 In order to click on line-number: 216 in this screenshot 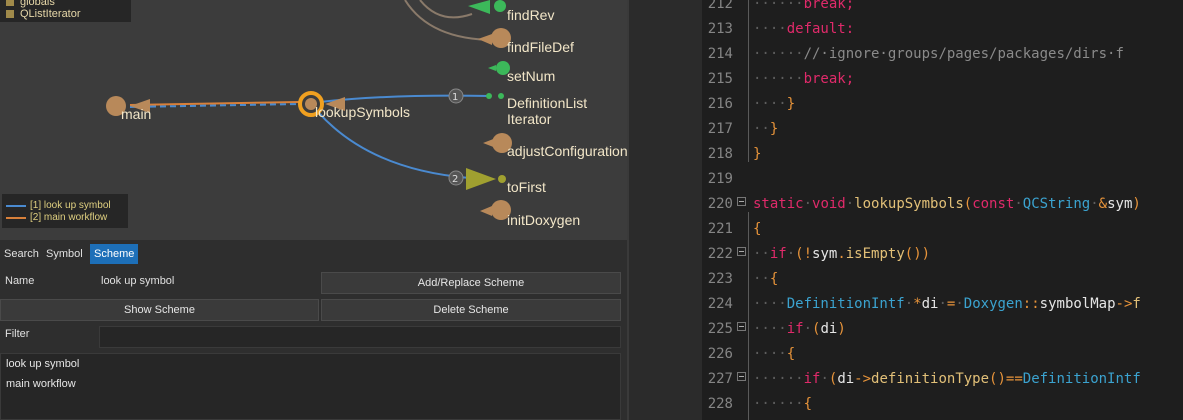, I will do `click(720, 104)`.